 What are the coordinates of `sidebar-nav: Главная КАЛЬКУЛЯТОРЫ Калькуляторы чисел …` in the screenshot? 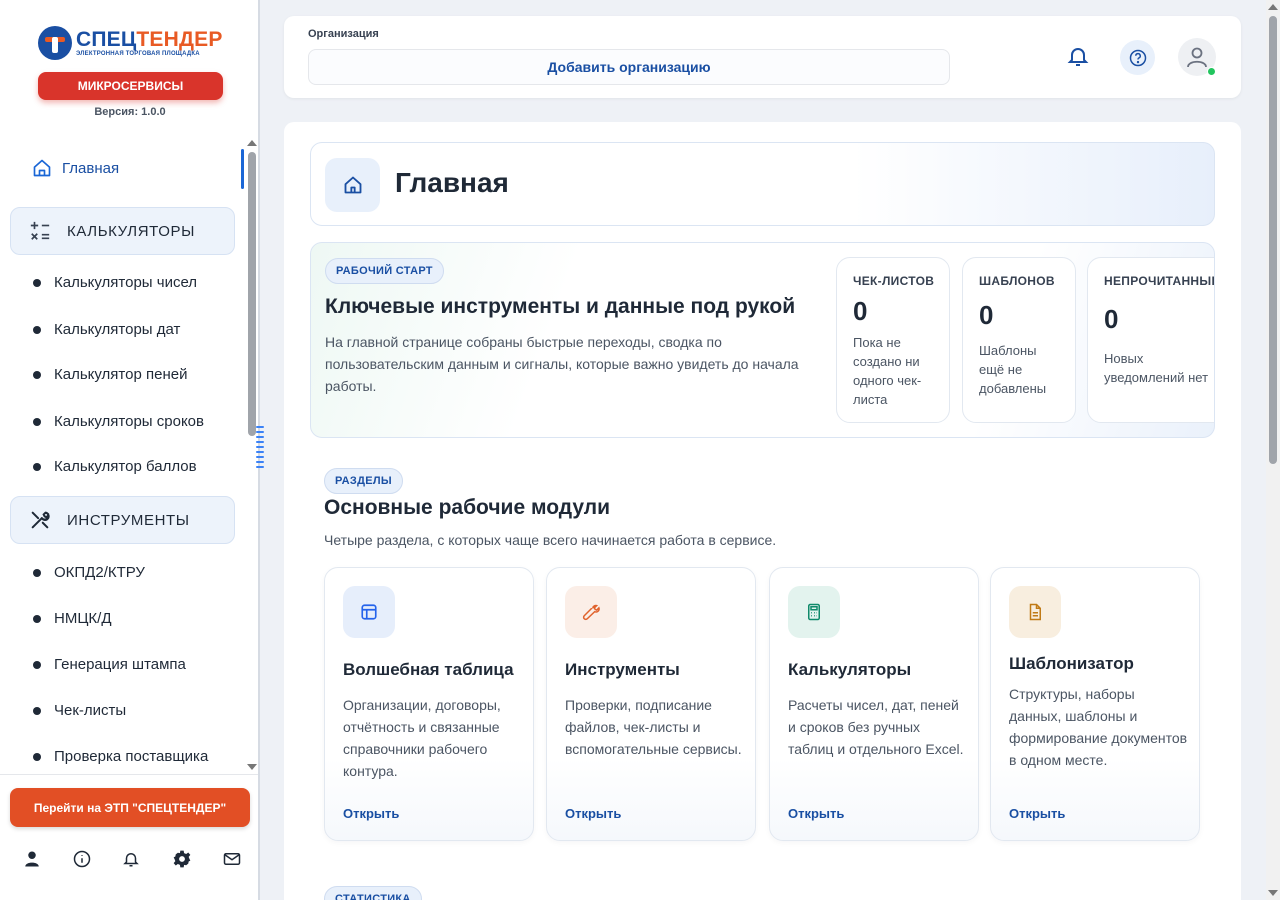 It's located at (129, 456).